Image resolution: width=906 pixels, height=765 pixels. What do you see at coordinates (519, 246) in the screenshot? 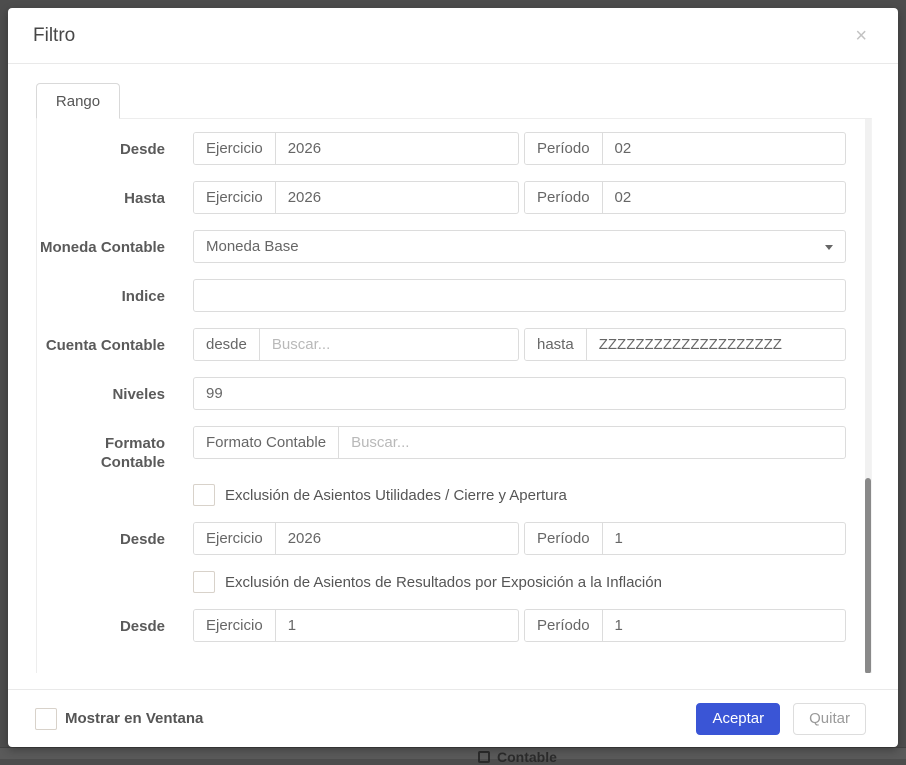
I see `moneda-contable-select: Moneda Base` at bounding box center [519, 246].